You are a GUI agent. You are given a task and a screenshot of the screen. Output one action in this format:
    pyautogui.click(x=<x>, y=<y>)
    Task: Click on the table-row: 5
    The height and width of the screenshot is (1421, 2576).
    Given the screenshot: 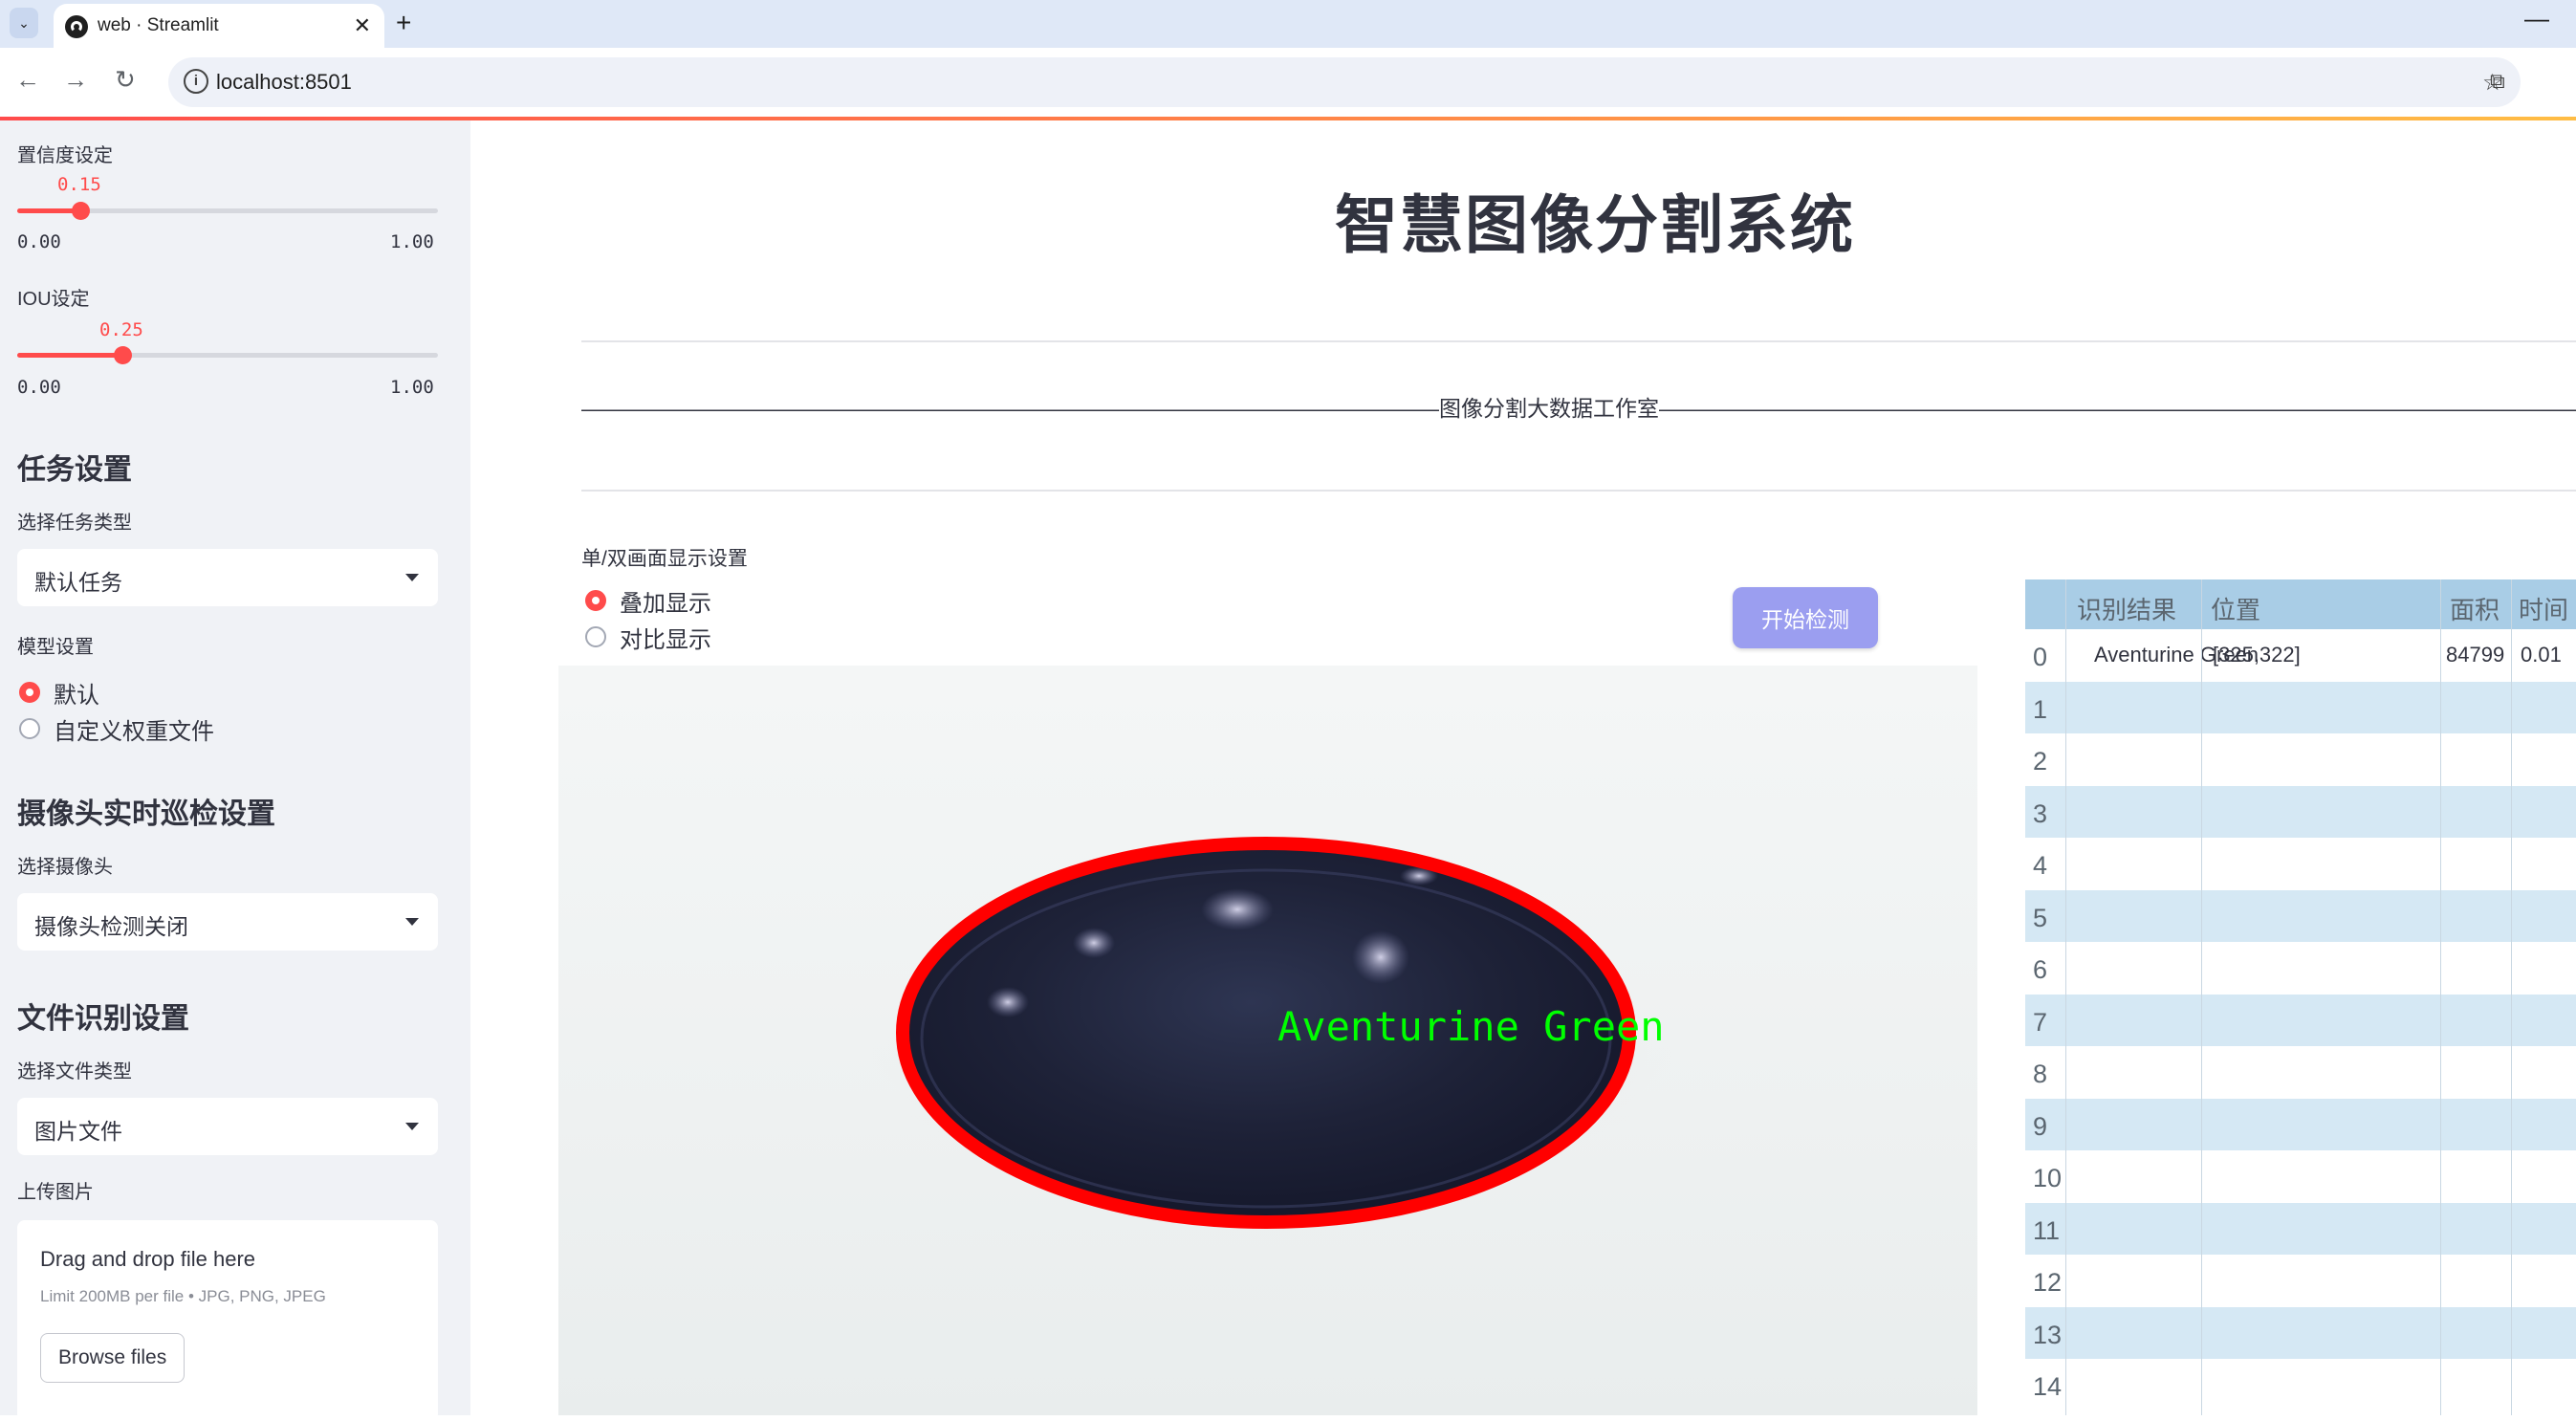 What is the action you would take?
    pyautogui.click(x=2300, y=915)
    